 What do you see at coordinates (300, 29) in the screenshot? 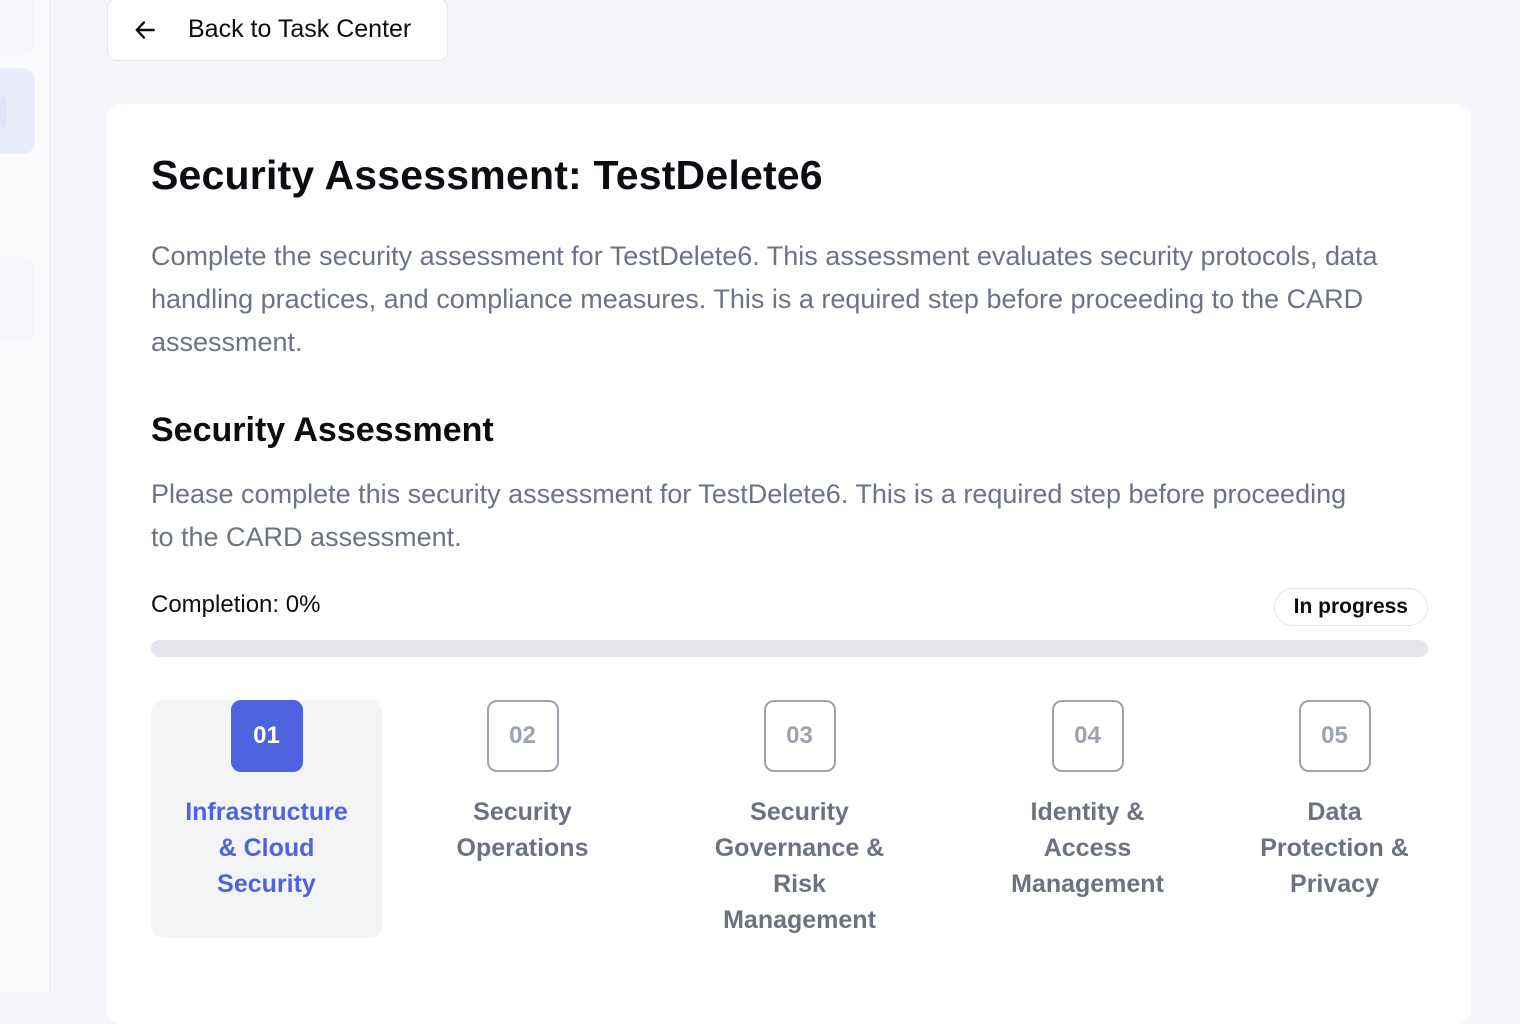
I see `back-button-label: Back to Task Center` at bounding box center [300, 29].